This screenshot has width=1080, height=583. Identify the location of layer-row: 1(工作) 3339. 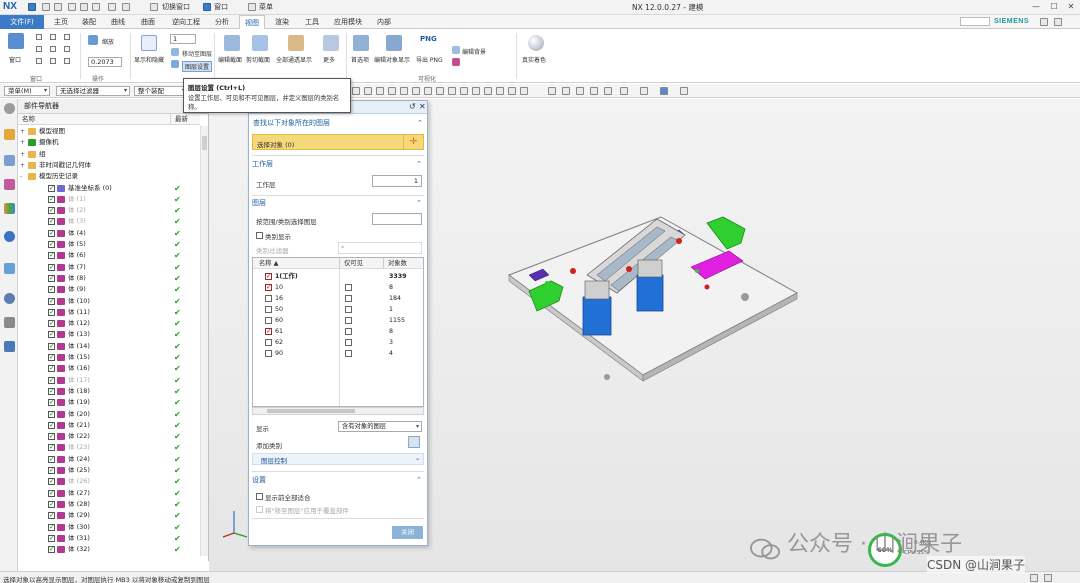
(338, 276).